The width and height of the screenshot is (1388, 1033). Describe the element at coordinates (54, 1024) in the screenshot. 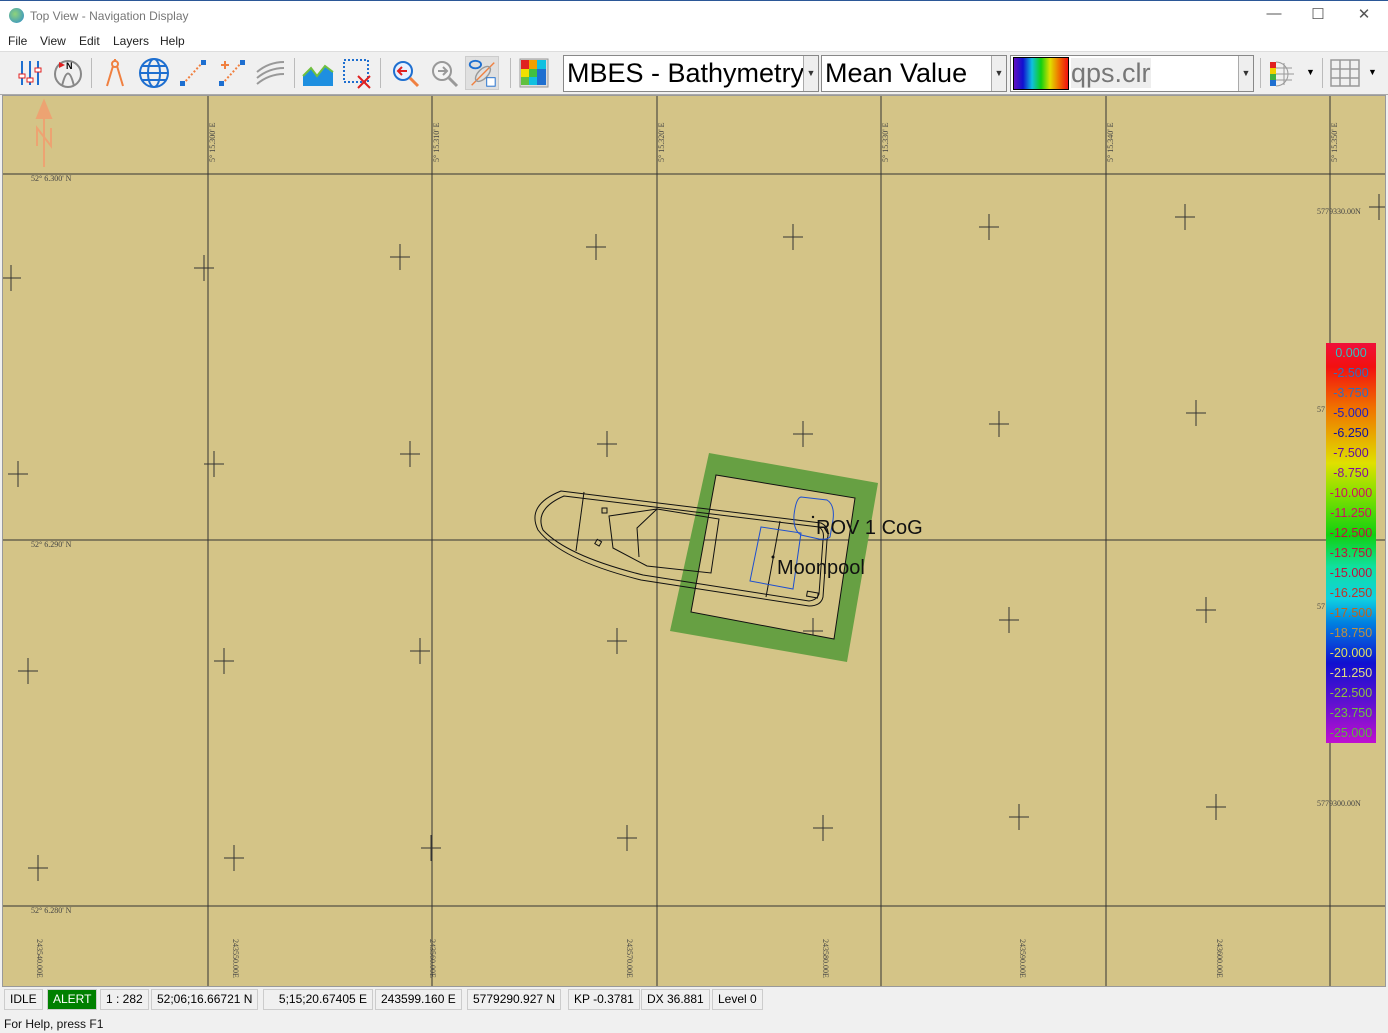

I see `help-text: For Help, press F1` at that location.